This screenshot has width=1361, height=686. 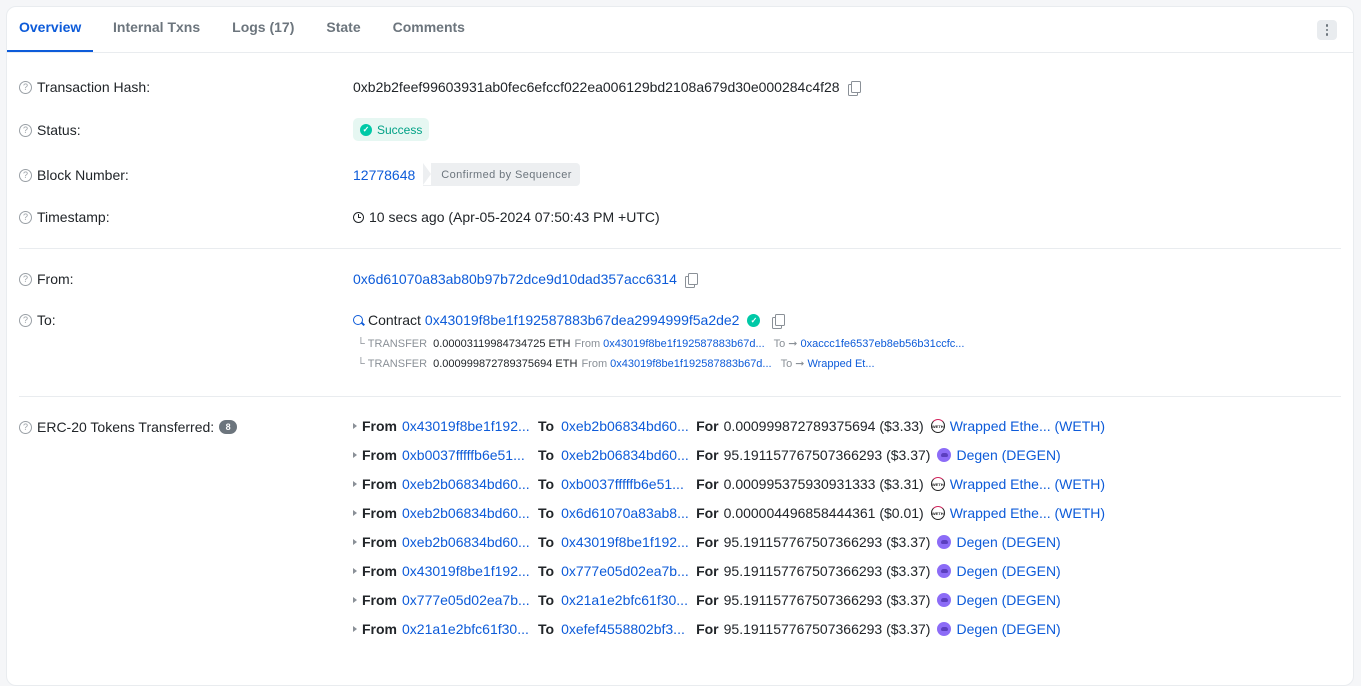 What do you see at coordinates (343, 29) in the screenshot?
I see `tab-state: State` at bounding box center [343, 29].